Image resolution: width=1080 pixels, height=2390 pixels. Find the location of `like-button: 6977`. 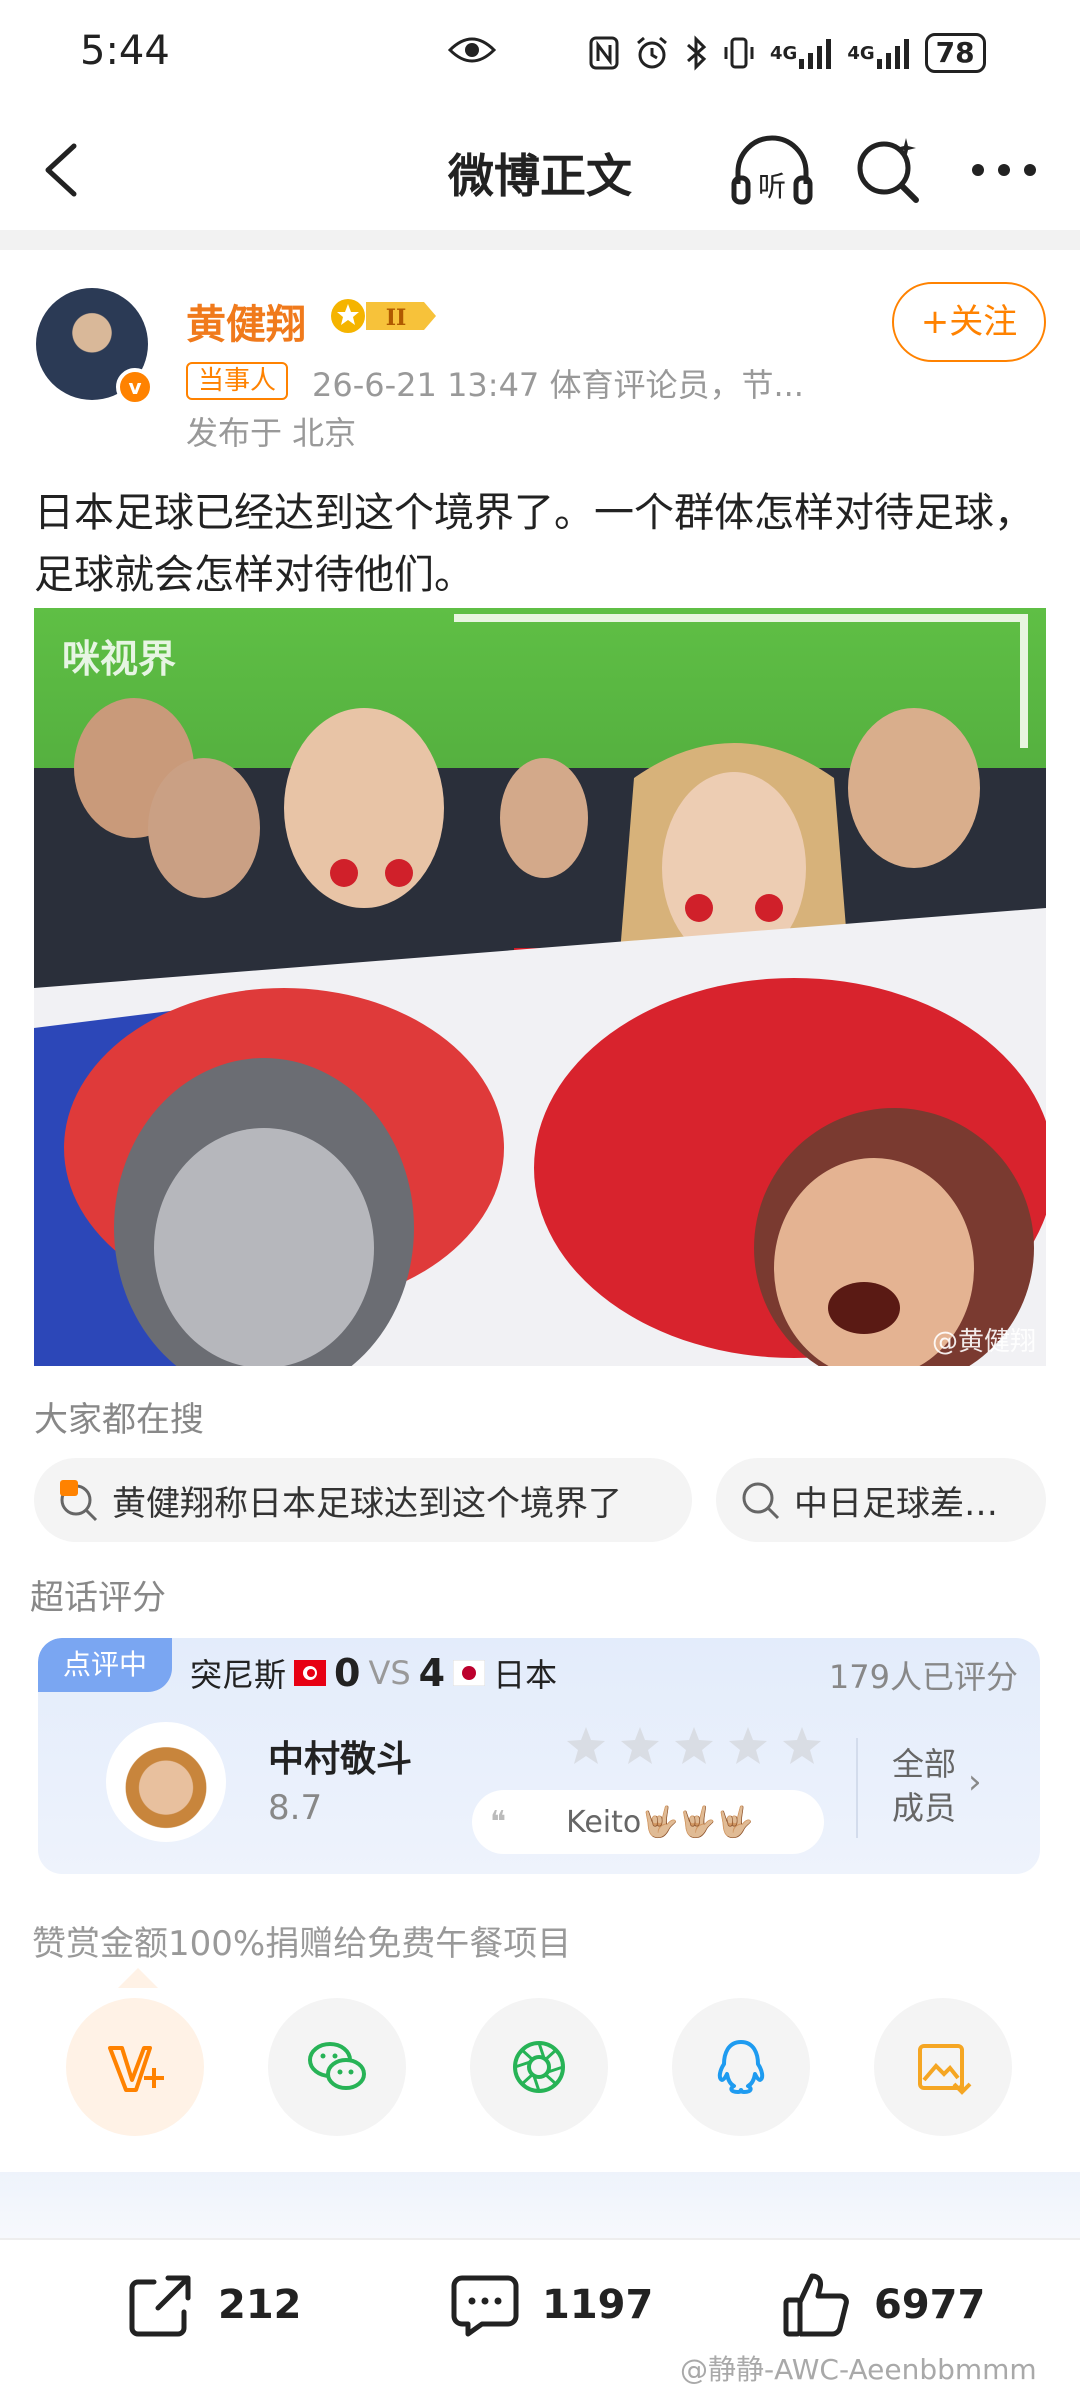

like-button: 6977 is located at coordinates (882, 2305).